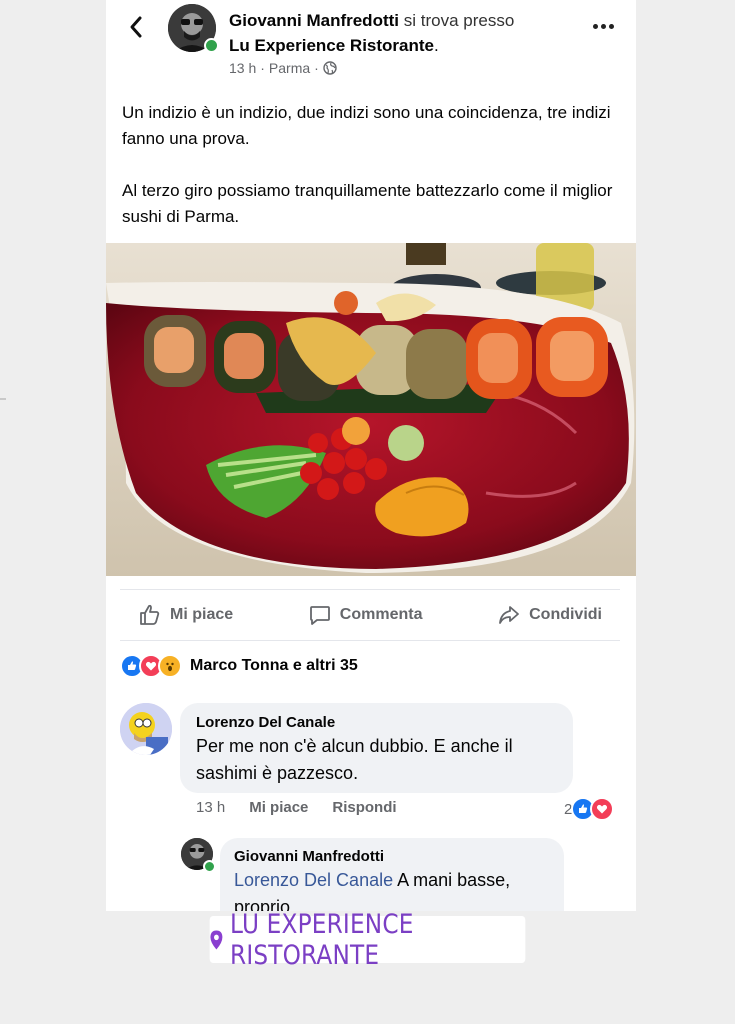  I want to click on share-button: Condividi, so click(549, 615).